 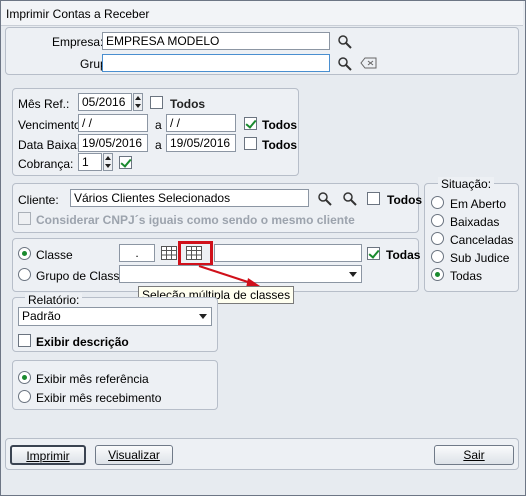 What do you see at coordinates (78, 14) in the screenshot?
I see `window-title: Imprimir Contas a Receber` at bounding box center [78, 14].